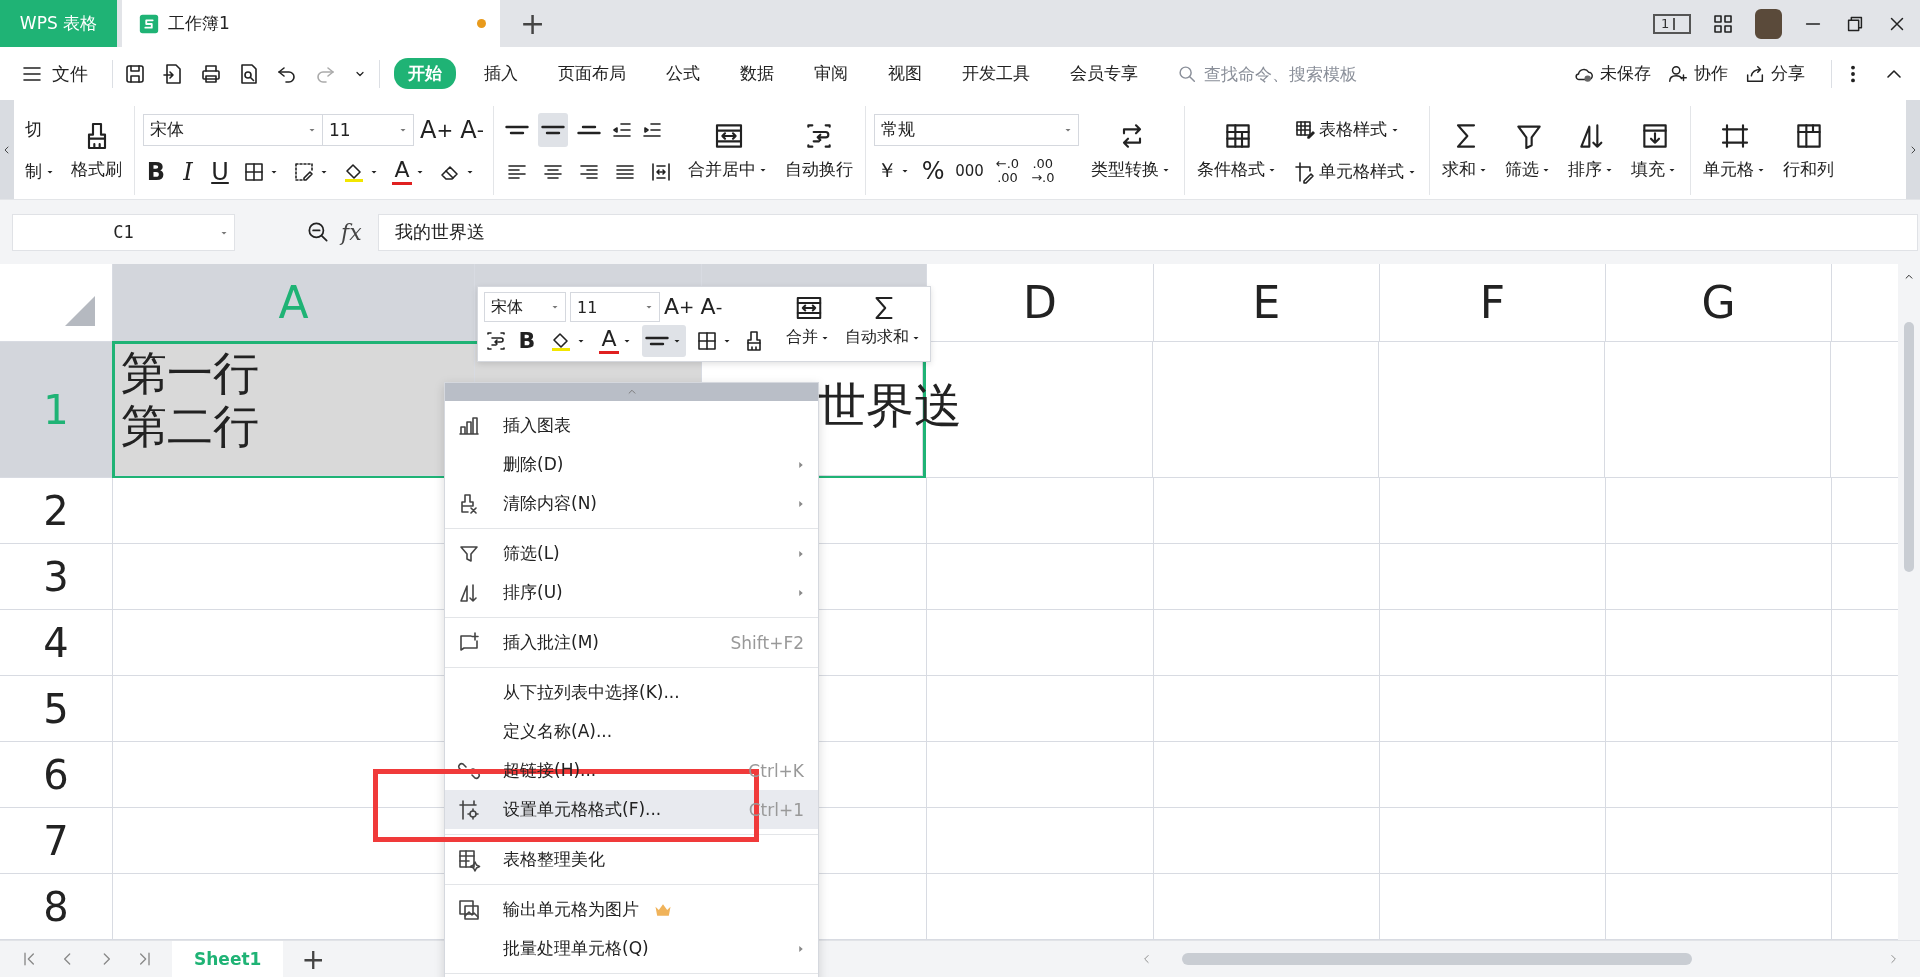 Image resolution: width=1920 pixels, height=977 pixels. Describe the element at coordinates (1493, 303) in the screenshot. I see `column-header: F` at that location.